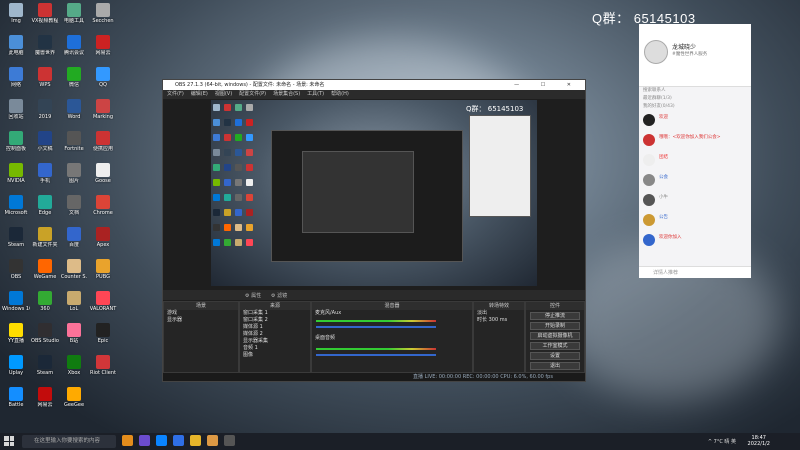 The height and width of the screenshot is (450, 800). What do you see at coordinates (45, 273) in the screenshot?
I see `desktop-icon: WeGame` at bounding box center [45, 273].